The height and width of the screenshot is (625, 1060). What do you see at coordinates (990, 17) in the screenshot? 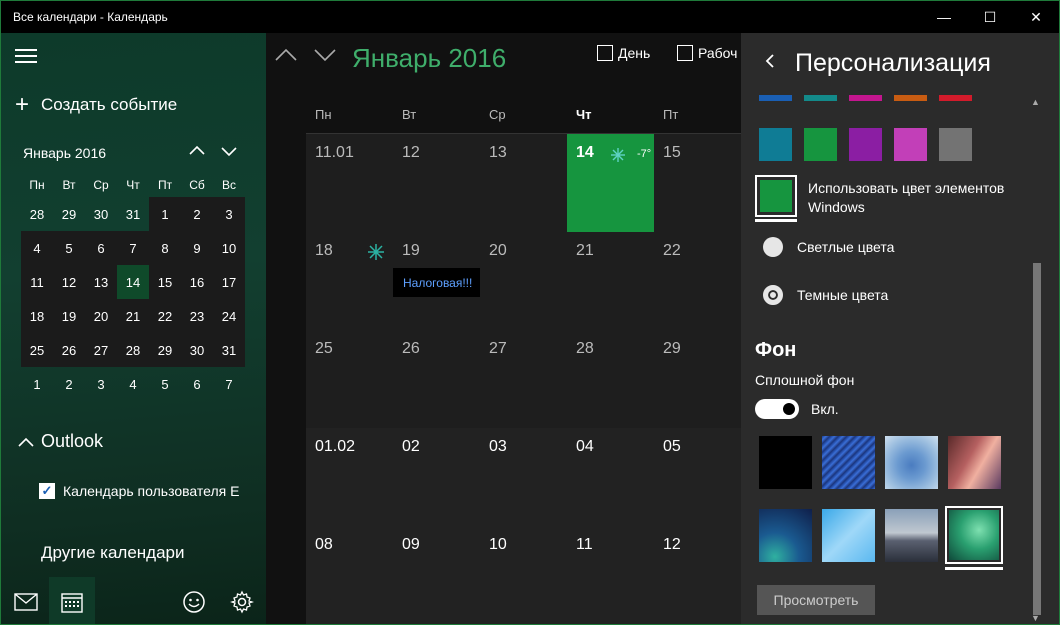
I see `maximize-button: ☐` at bounding box center [990, 17].